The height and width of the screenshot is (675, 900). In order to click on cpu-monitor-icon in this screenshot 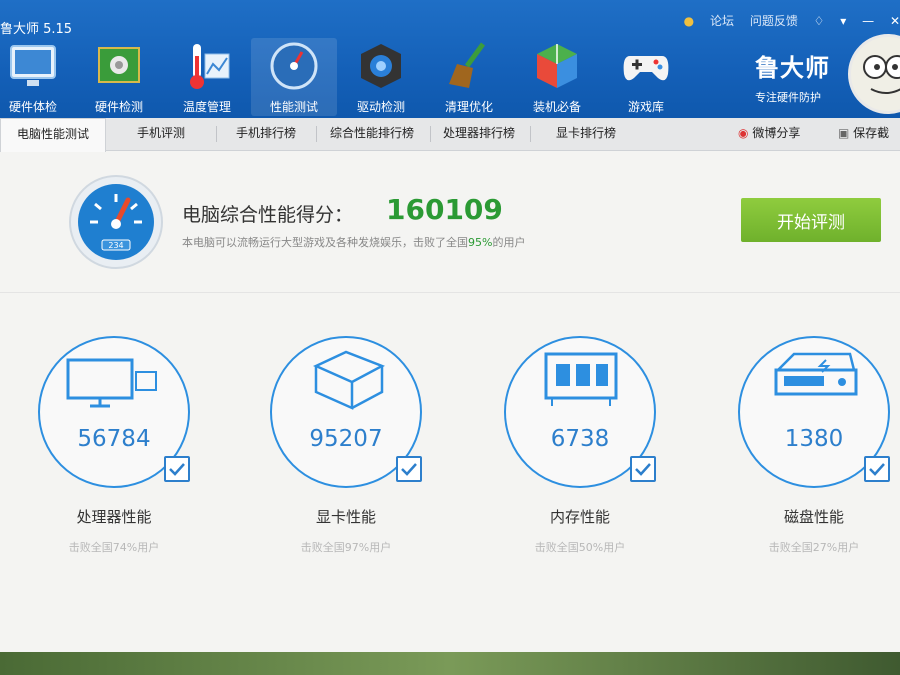, I will do `click(111, 383)`.